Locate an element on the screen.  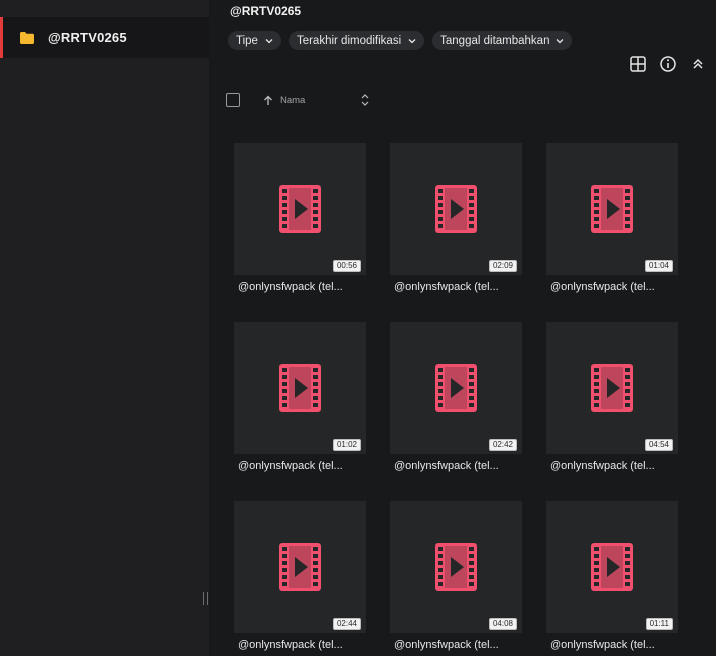
collapse-up-icon is located at coordinates (698, 64).